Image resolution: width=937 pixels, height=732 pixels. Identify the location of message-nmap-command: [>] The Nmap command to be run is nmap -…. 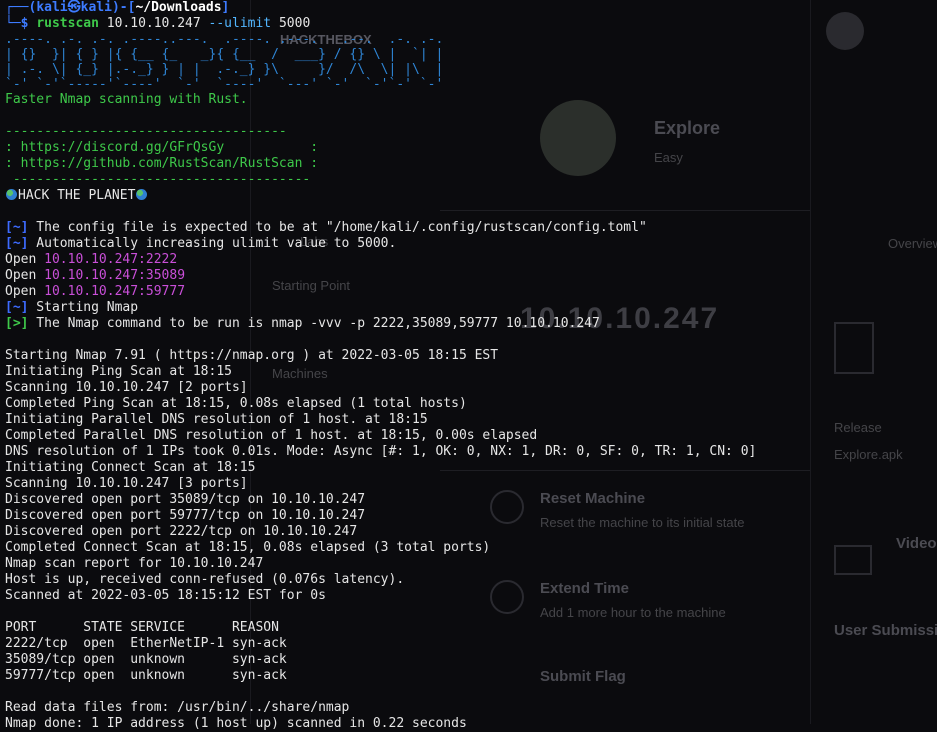
(469, 324).